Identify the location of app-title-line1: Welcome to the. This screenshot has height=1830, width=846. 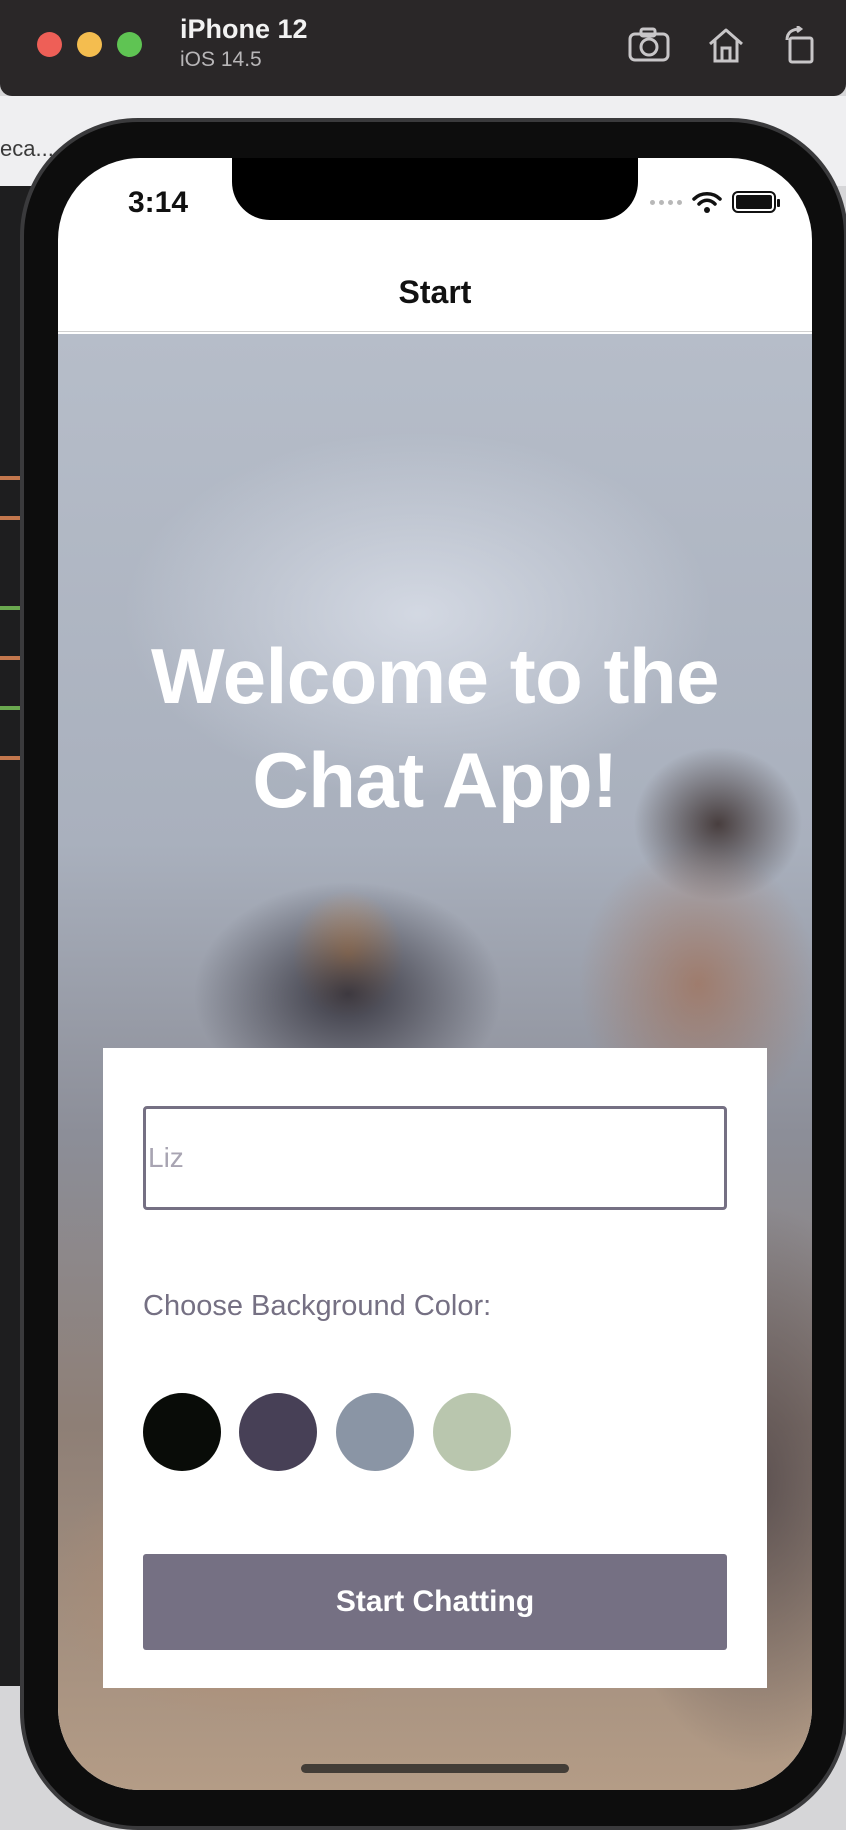
(435, 676).